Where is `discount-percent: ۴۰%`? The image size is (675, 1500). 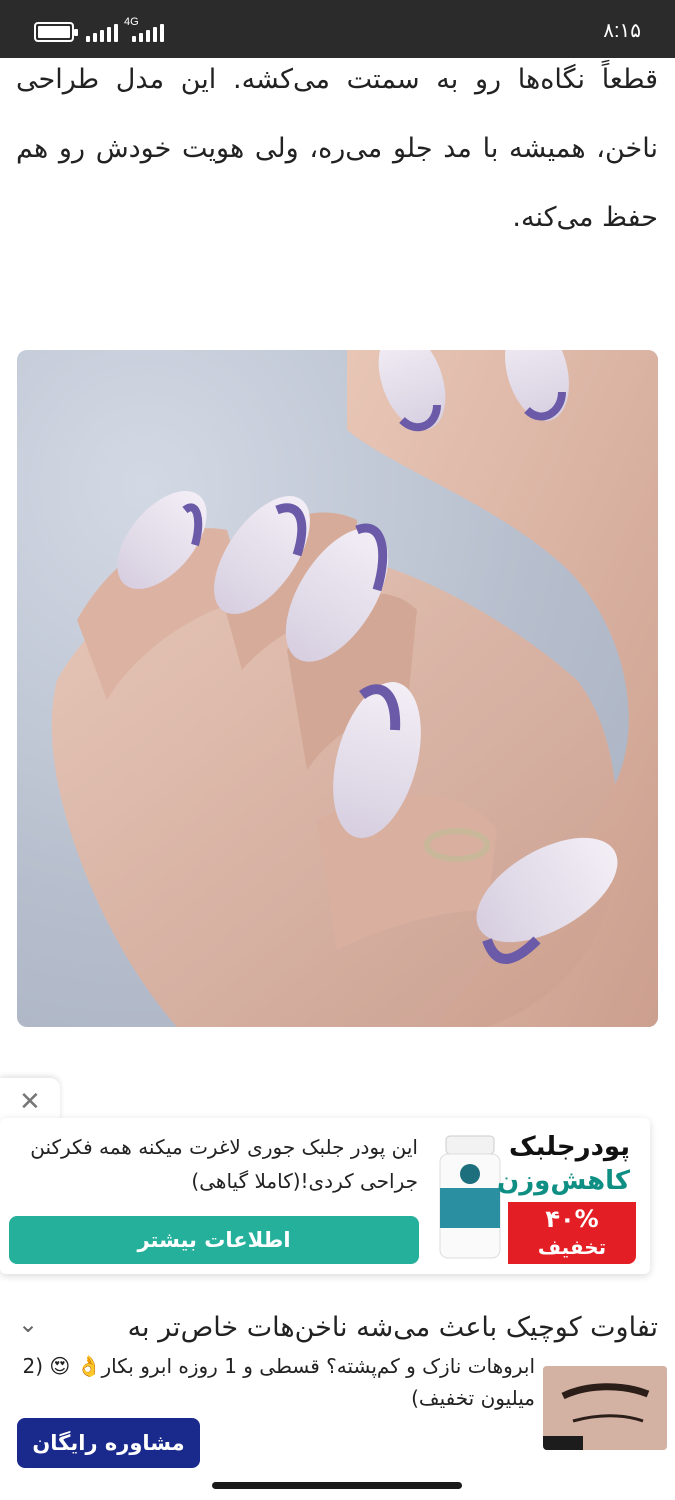 discount-percent: ۴۰% is located at coordinates (572, 1219).